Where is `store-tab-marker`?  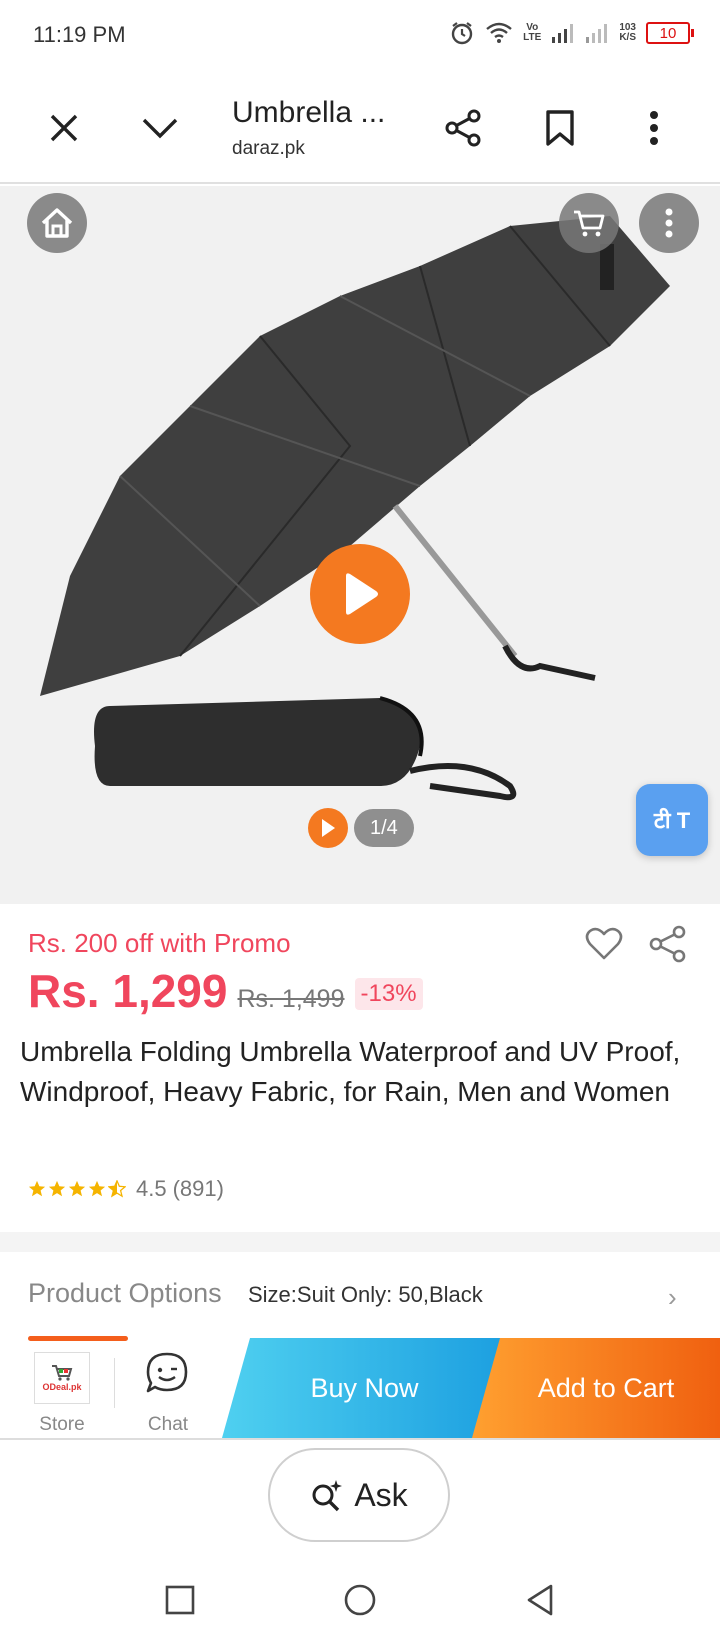
store-tab-marker is located at coordinates (78, 1338).